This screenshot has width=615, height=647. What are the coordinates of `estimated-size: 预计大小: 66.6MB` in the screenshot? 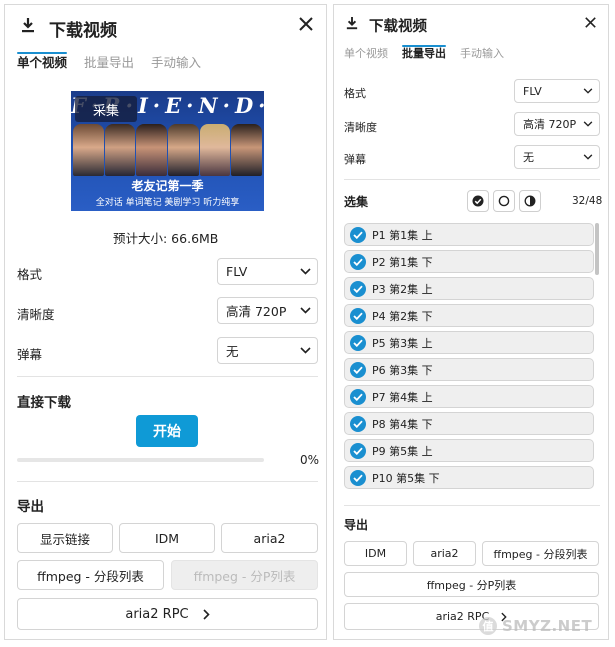 It's located at (166, 238).